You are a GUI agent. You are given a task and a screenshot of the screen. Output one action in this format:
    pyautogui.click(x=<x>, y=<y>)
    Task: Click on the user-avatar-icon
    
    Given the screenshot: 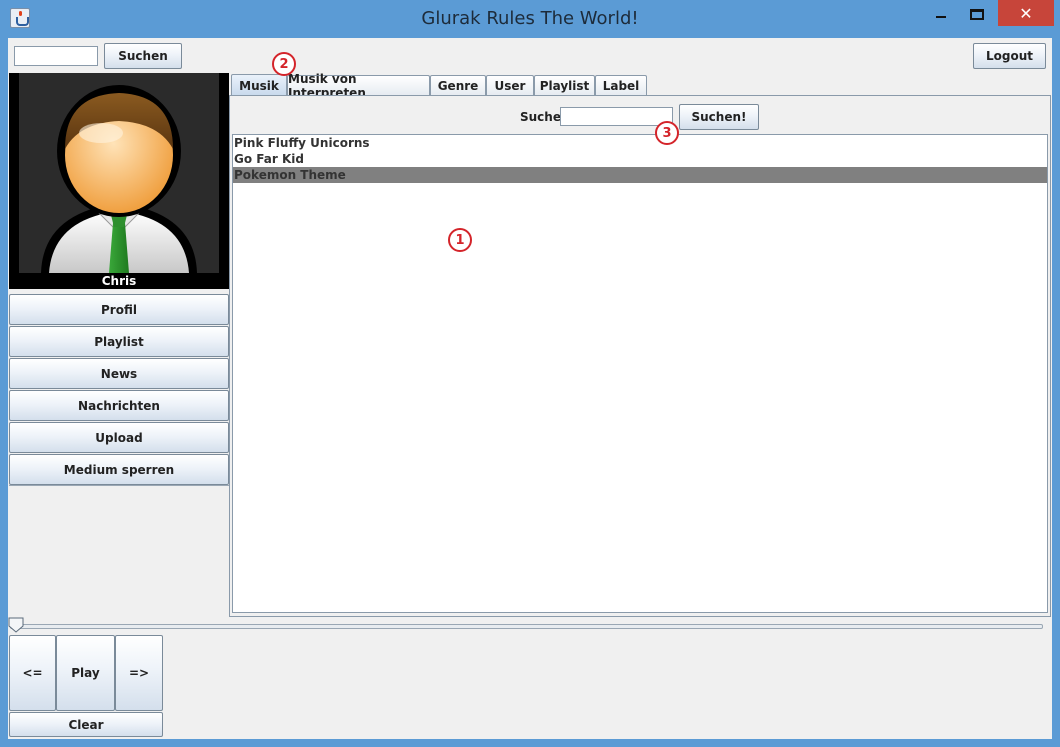 What is the action you would take?
    pyautogui.click(x=119, y=179)
    